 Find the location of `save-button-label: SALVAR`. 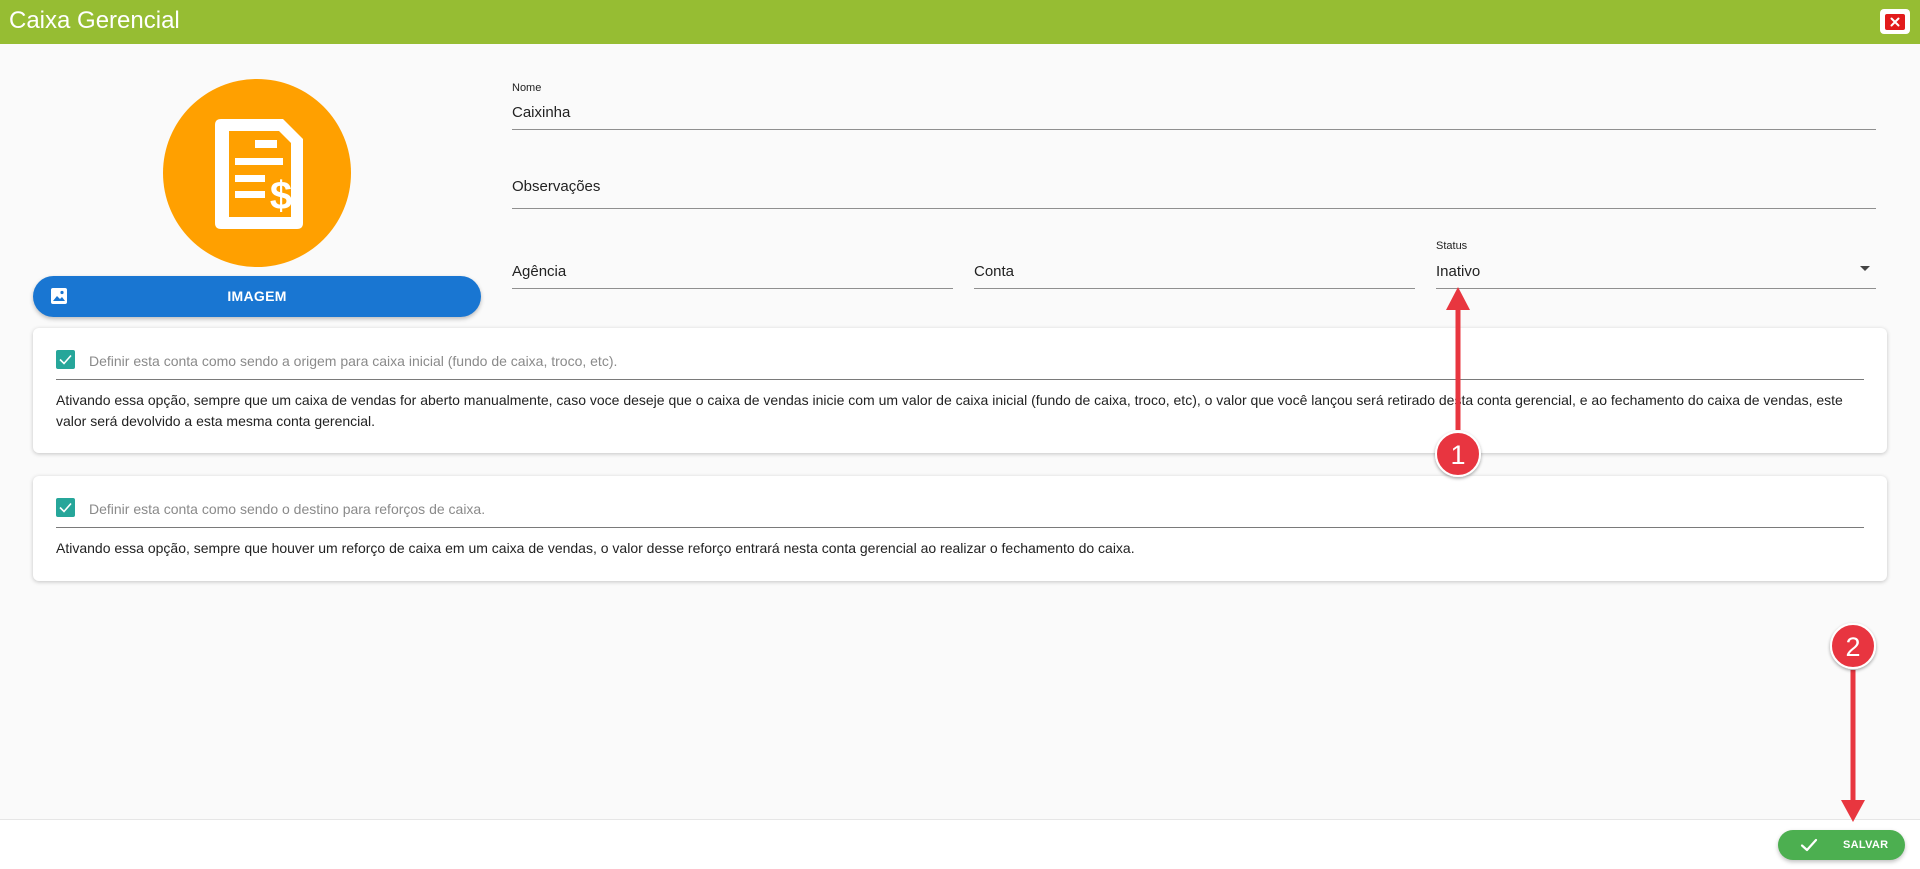

save-button-label: SALVAR is located at coordinates (1866, 845).